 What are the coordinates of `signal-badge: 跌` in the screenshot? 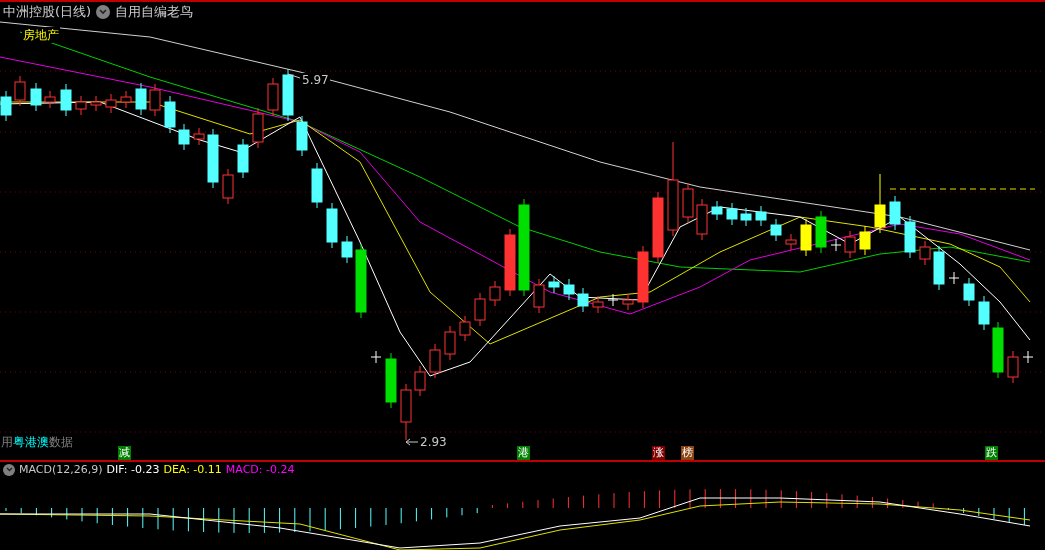 It's located at (991, 453).